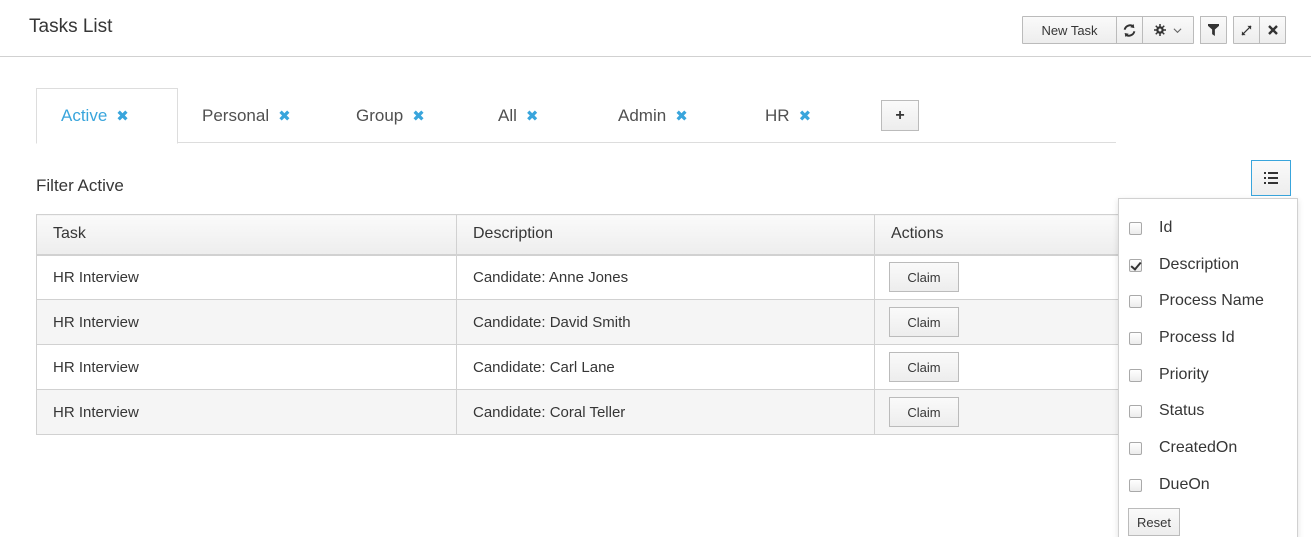 Image resolution: width=1311 pixels, height=537 pixels. What do you see at coordinates (1184, 484) in the screenshot?
I see `column-option-label: DueOn` at bounding box center [1184, 484].